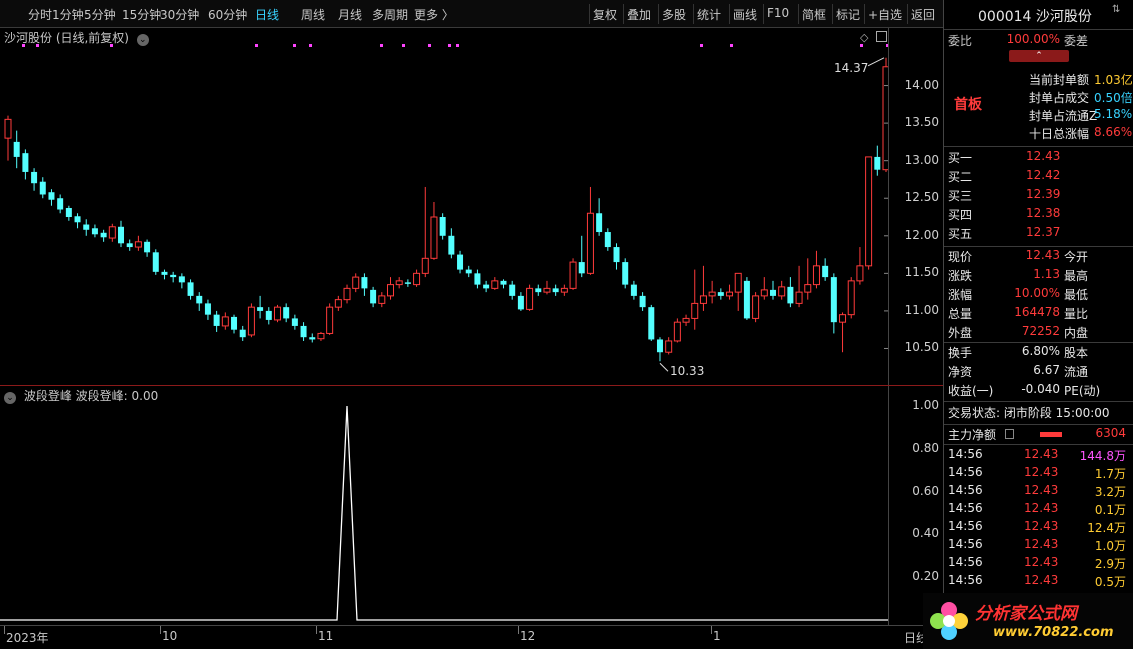  Describe the element at coordinates (1038, 372) in the screenshot. I see `fund-row: 净资 6.67 流通` at that location.